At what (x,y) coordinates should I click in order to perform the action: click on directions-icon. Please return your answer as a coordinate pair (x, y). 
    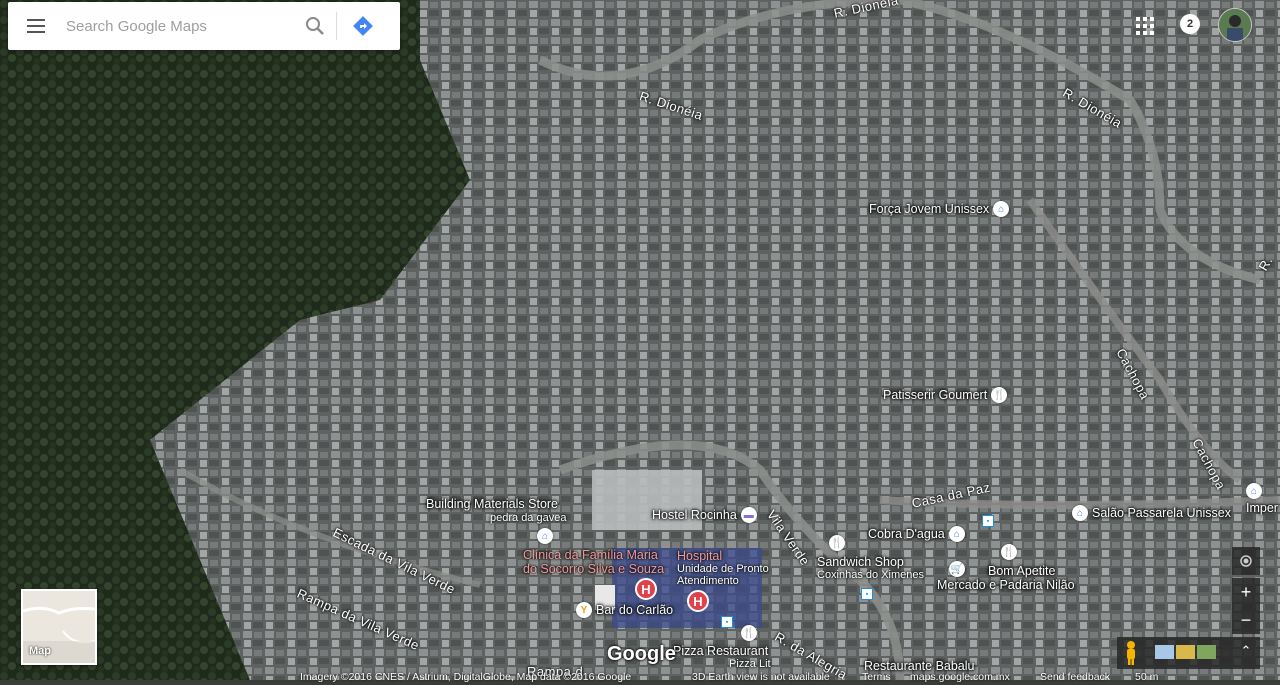
    Looking at the image, I should click on (363, 26).